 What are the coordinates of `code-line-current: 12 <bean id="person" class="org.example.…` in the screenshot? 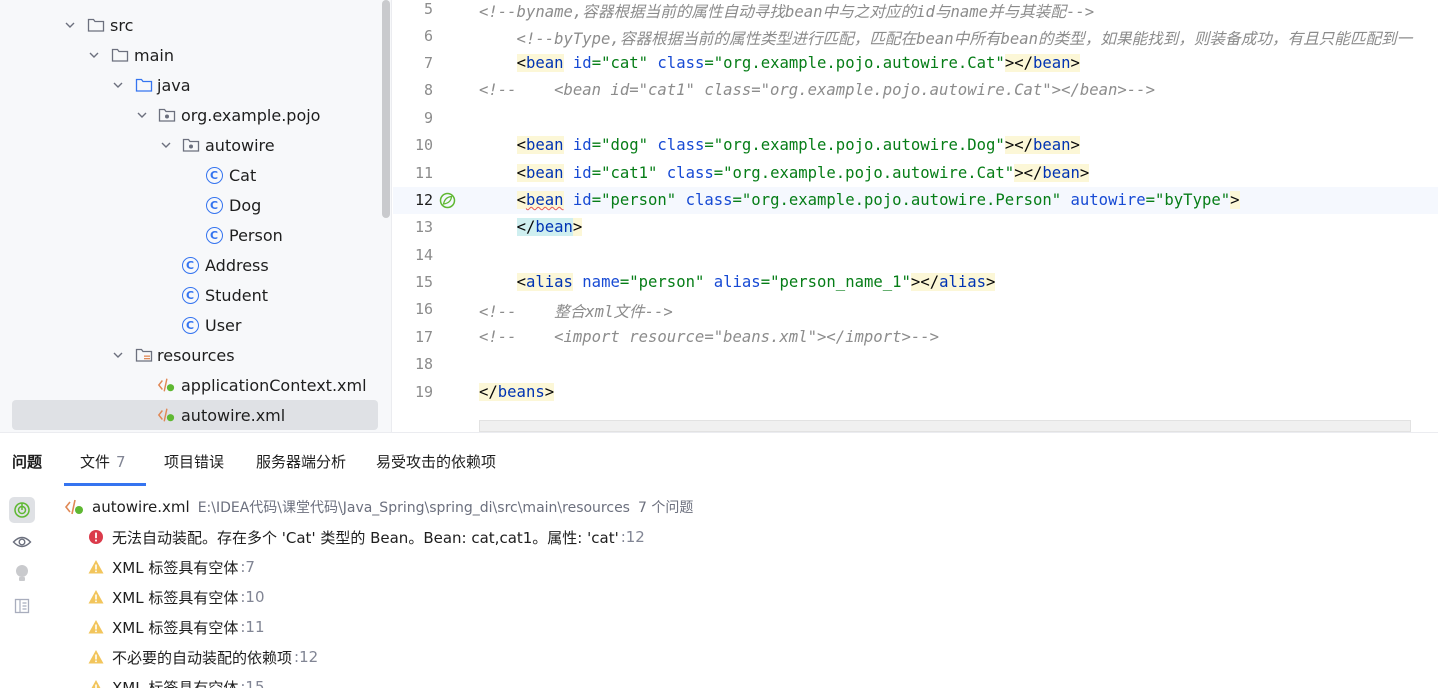 It's located at (915, 200).